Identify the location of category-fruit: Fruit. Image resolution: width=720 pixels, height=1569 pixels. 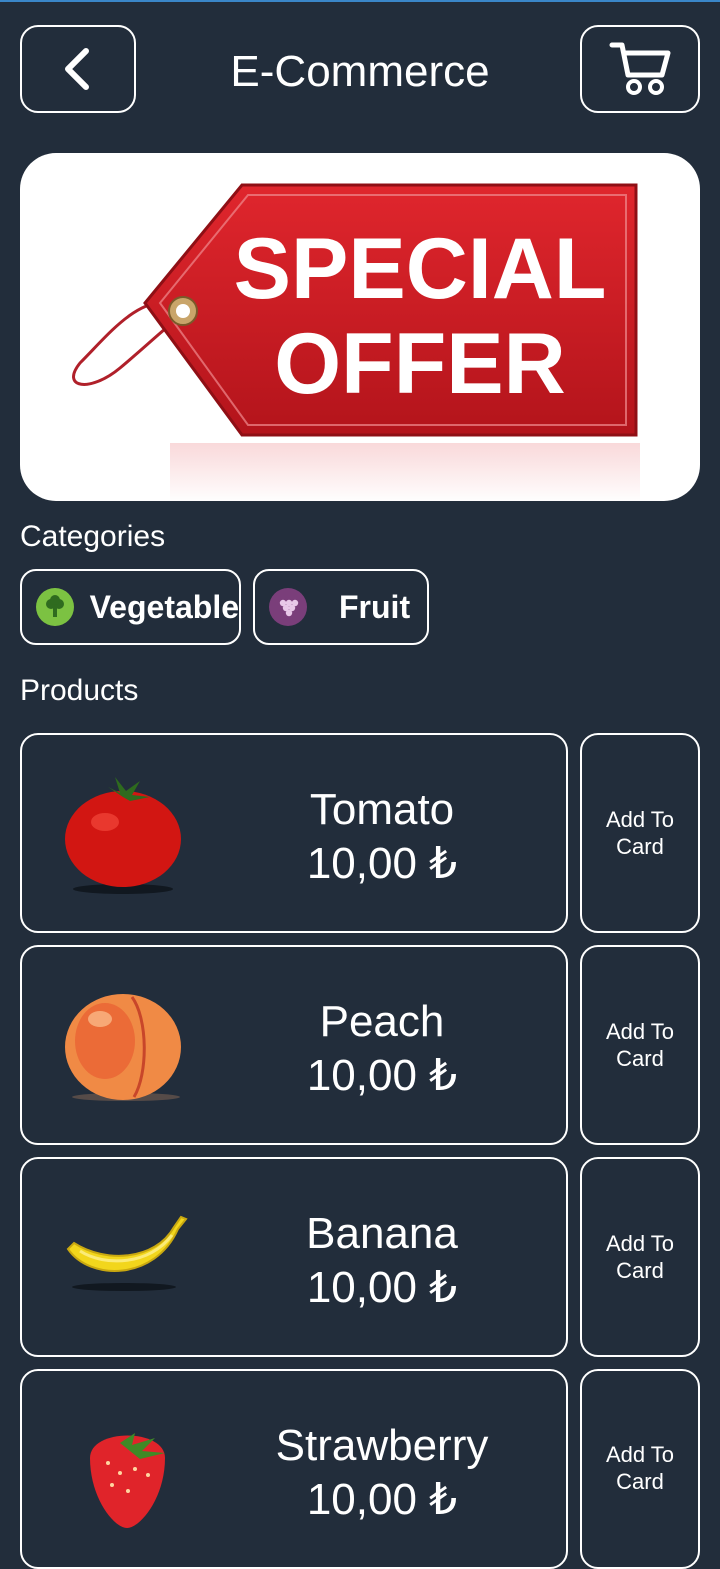
(341, 607).